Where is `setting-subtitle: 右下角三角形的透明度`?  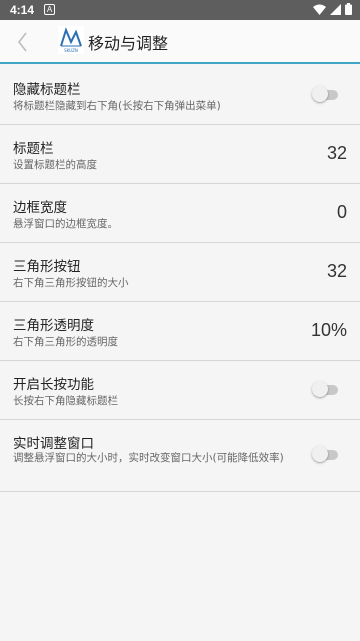
setting-subtitle: 右下角三角形的透明度 is located at coordinates (65, 342).